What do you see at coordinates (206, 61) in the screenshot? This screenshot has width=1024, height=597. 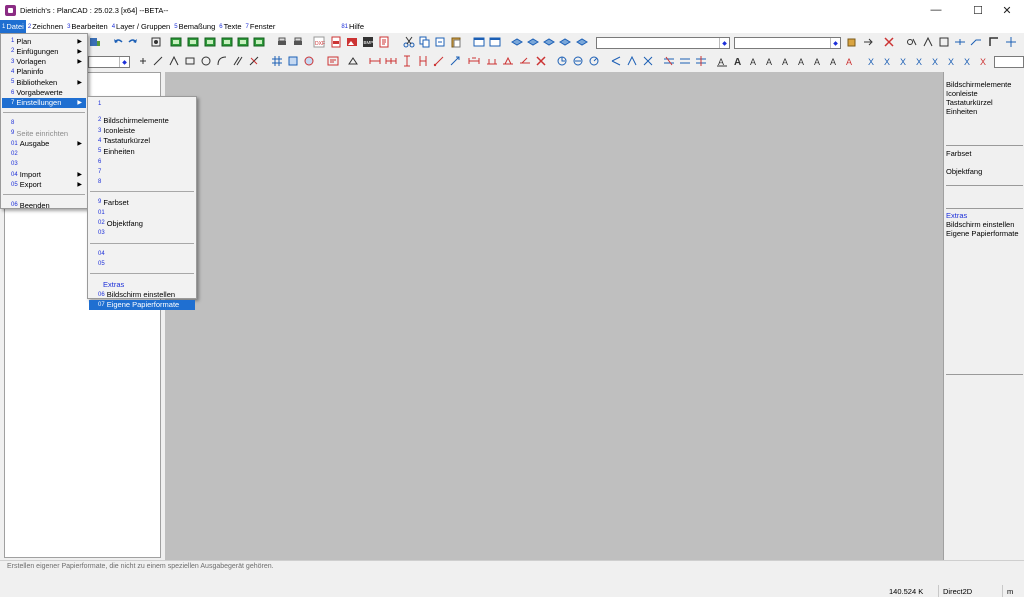 I see `circle-icon` at bounding box center [206, 61].